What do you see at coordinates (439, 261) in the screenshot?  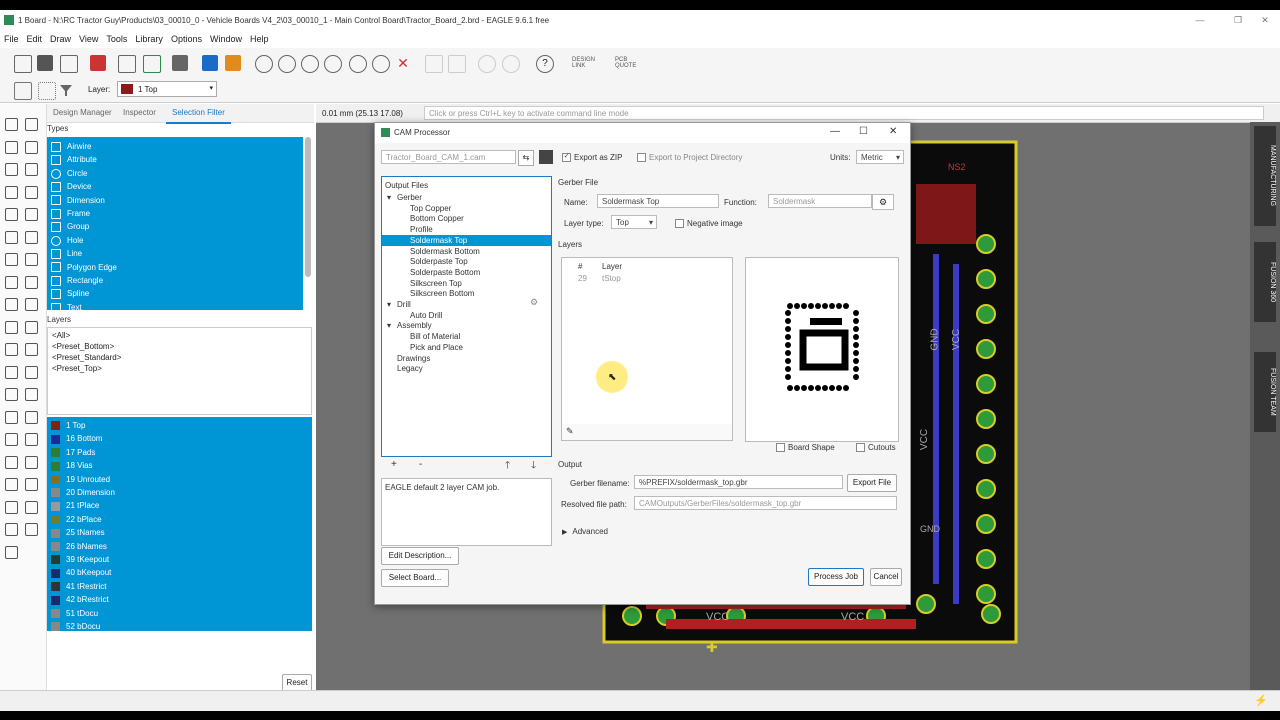 I see `tree-item-solderpaste-top: Solderpaste Top` at bounding box center [439, 261].